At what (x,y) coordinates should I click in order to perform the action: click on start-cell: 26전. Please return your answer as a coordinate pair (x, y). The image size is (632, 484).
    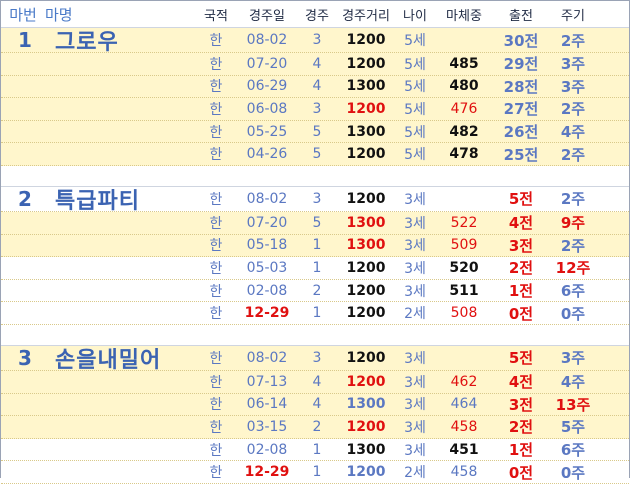
    Looking at the image, I should click on (521, 132).